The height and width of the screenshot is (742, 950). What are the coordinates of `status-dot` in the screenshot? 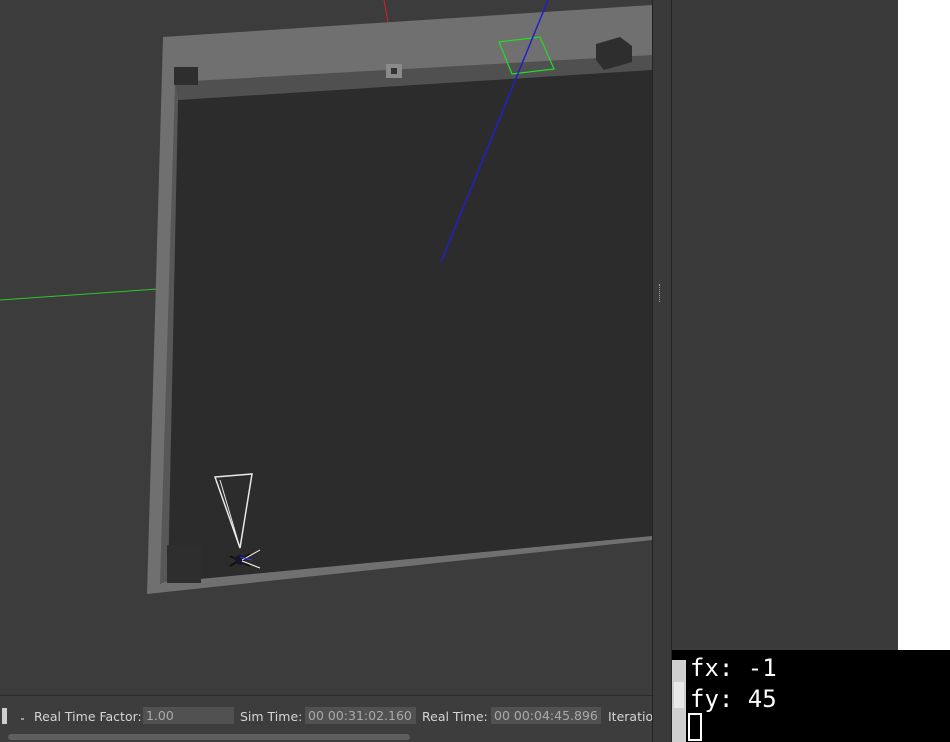 It's located at (22, 719).